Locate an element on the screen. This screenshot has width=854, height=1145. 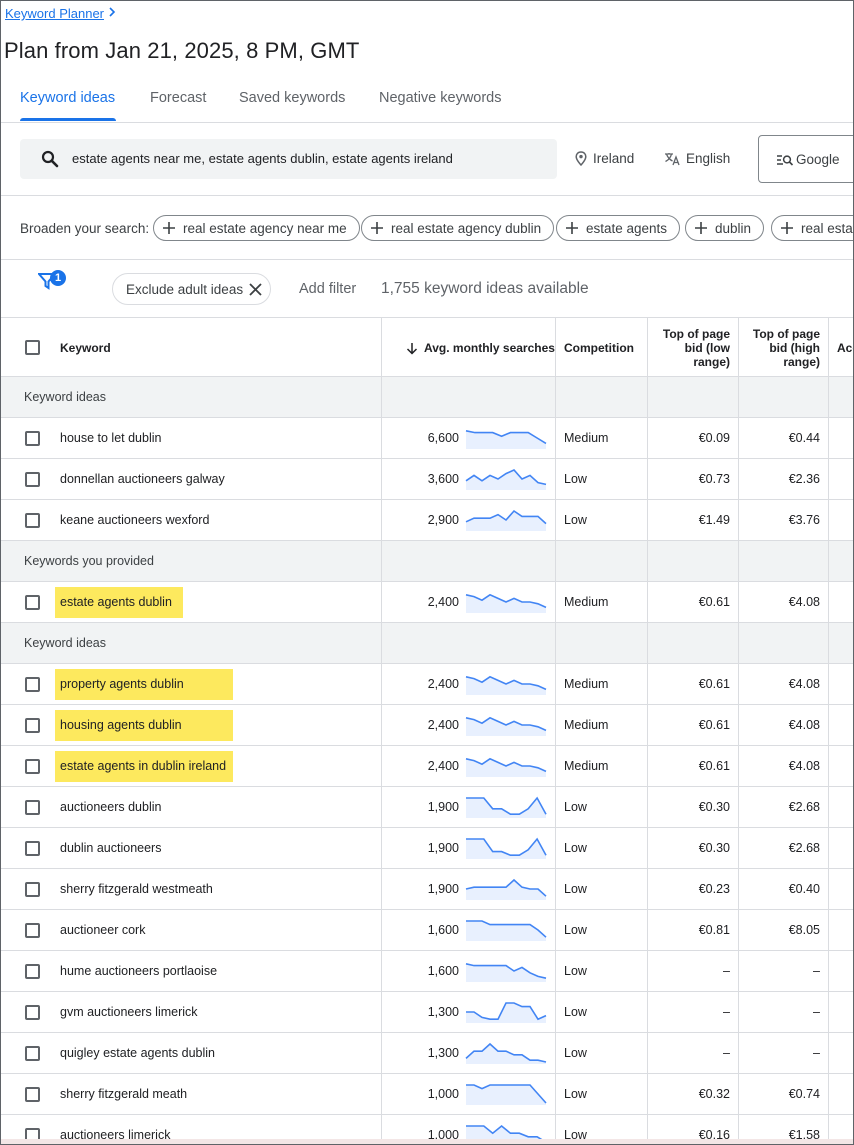
keyword-cell: gvm auctioneers limerick is located at coordinates (129, 1012).